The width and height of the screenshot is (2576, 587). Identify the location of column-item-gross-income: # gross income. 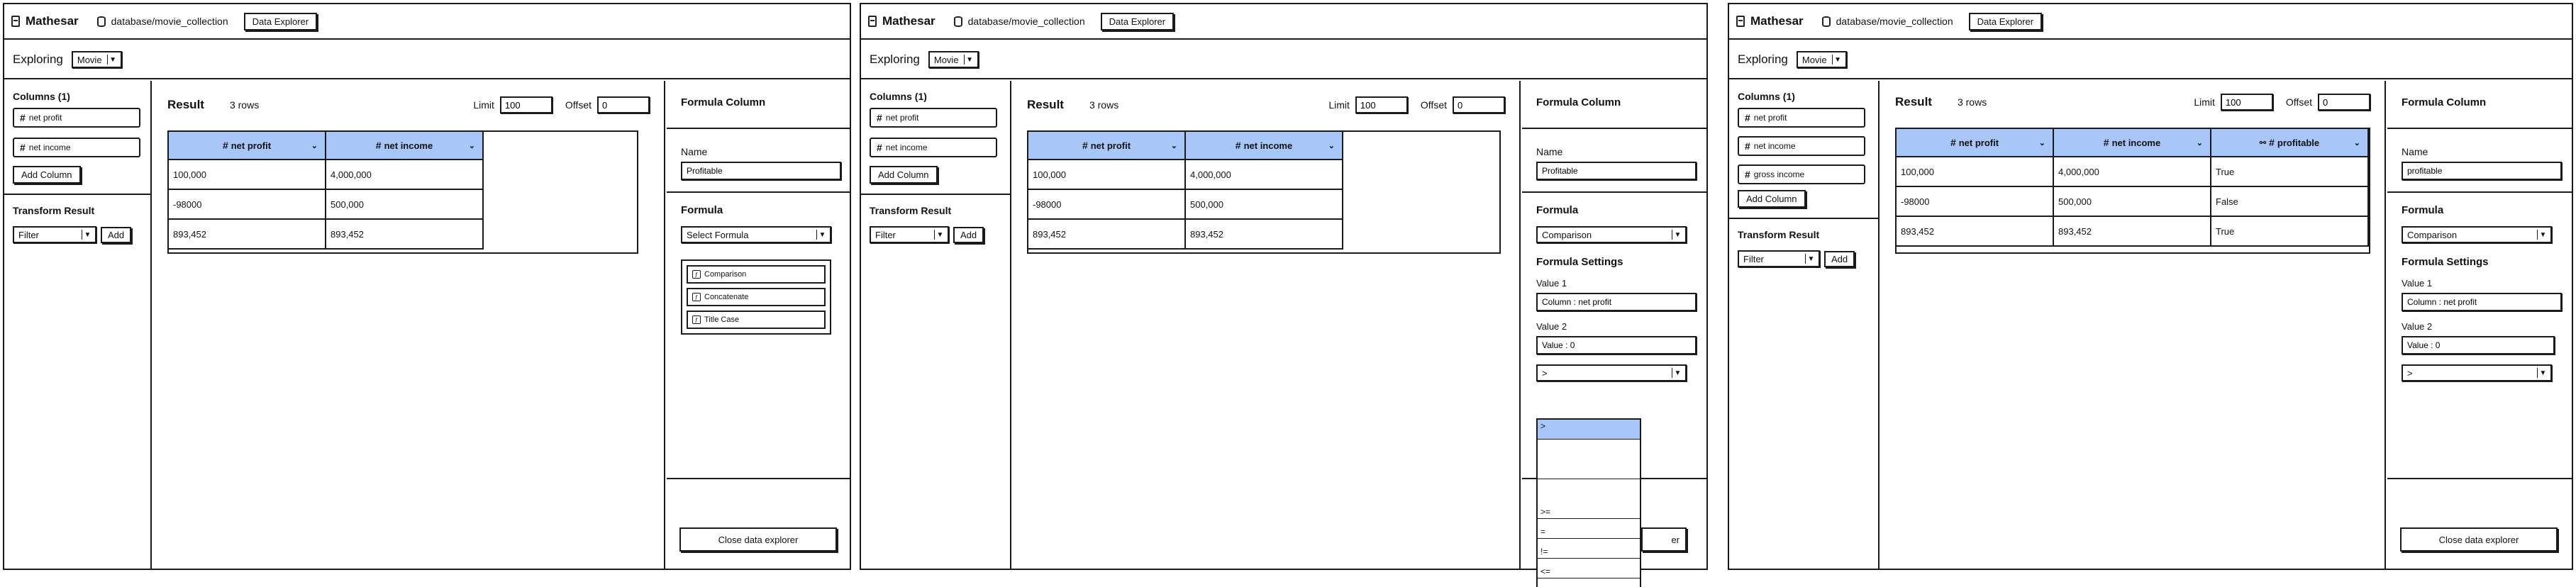
(1801, 174).